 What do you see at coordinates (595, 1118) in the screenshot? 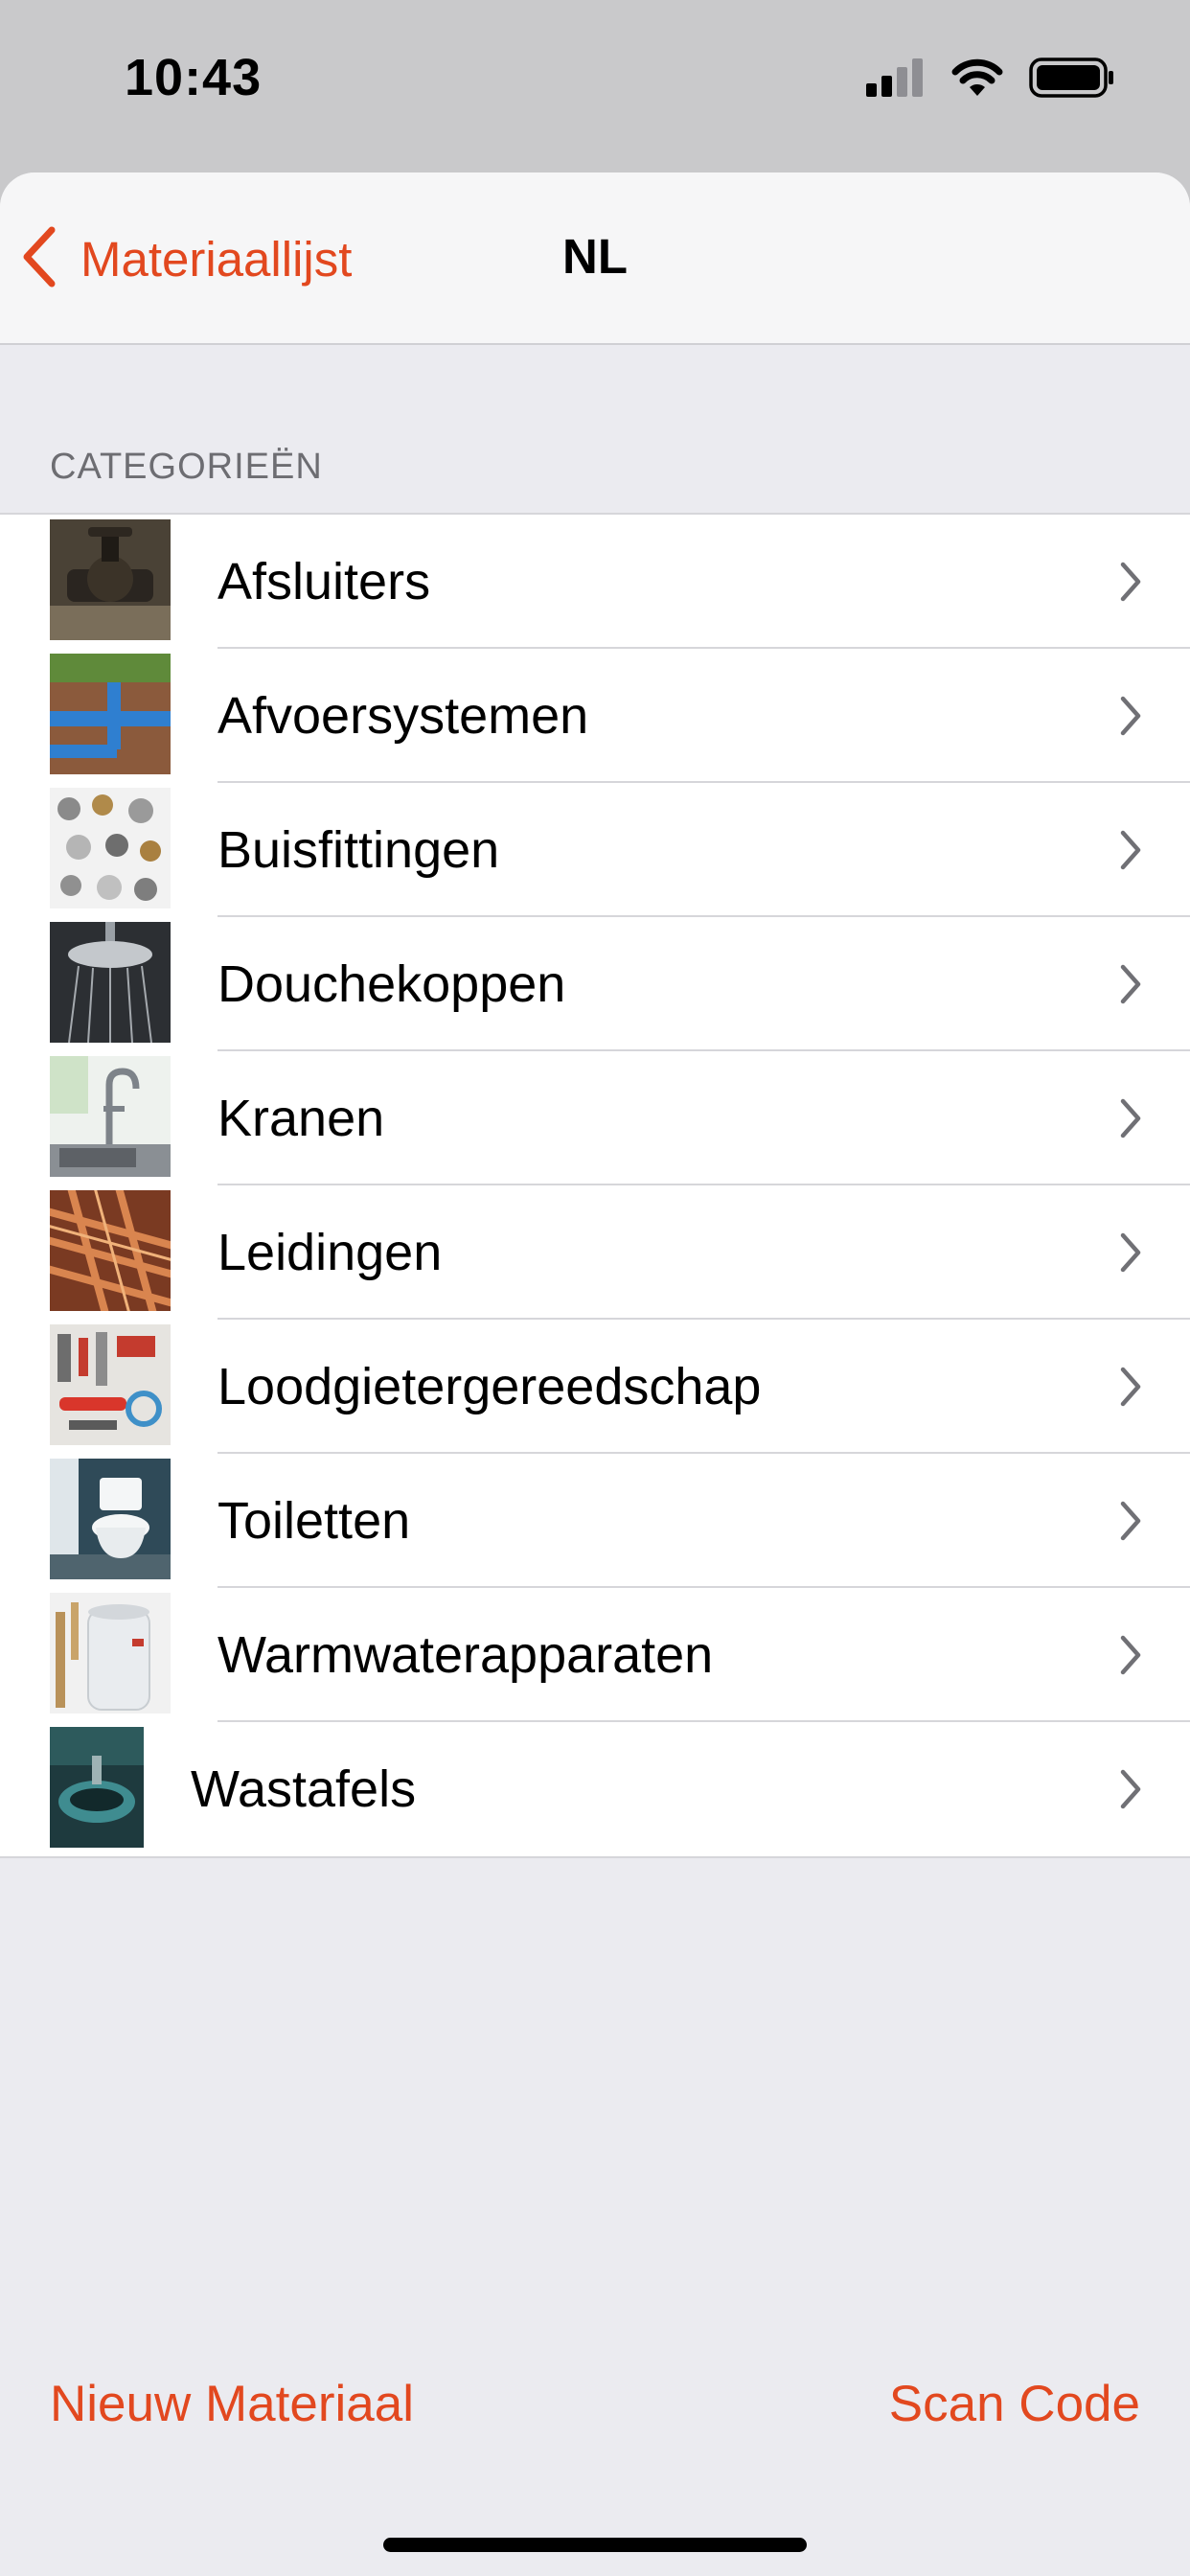
I see `list-item: Kranen` at bounding box center [595, 1118].